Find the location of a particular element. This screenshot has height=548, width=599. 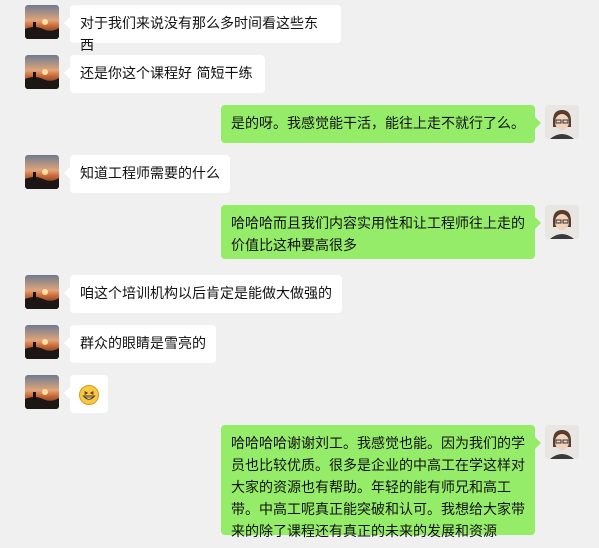

grinning-face-emoji-icon is located at coordinates (89, 395).